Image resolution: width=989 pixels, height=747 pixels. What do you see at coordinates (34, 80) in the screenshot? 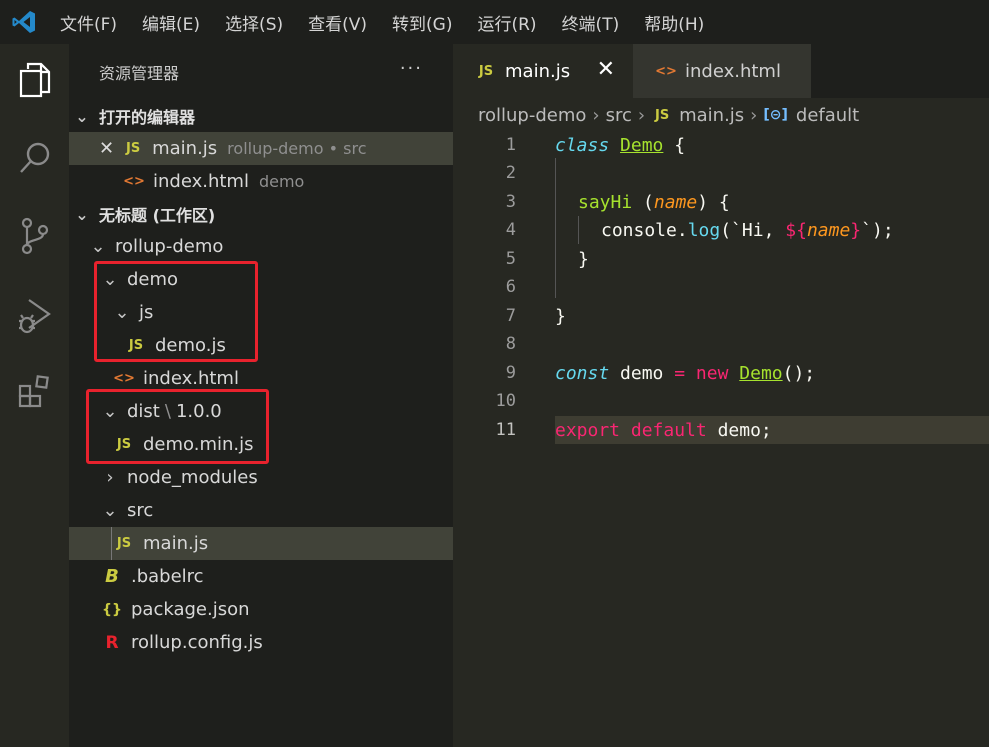
I see `explorer-icon` at bounding box center [34, 80].